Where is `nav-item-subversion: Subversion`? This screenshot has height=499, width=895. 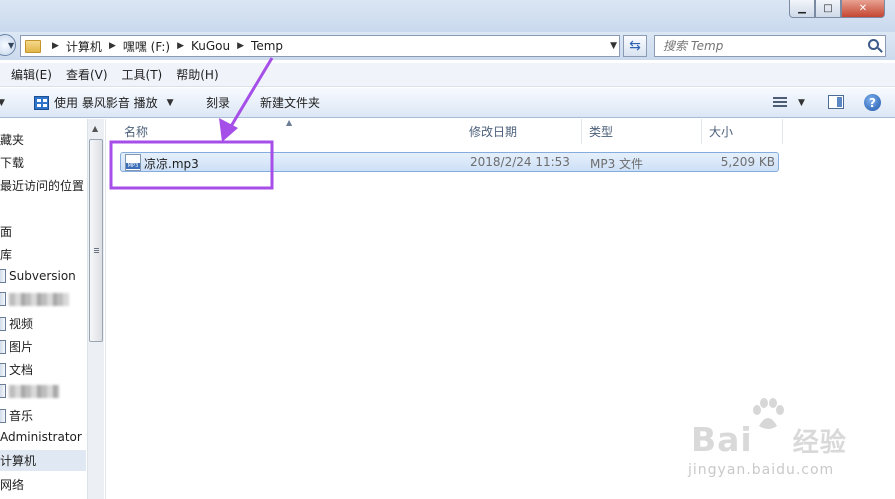
nav-item-subversion: Subversion is located at coordinates (38, 276).